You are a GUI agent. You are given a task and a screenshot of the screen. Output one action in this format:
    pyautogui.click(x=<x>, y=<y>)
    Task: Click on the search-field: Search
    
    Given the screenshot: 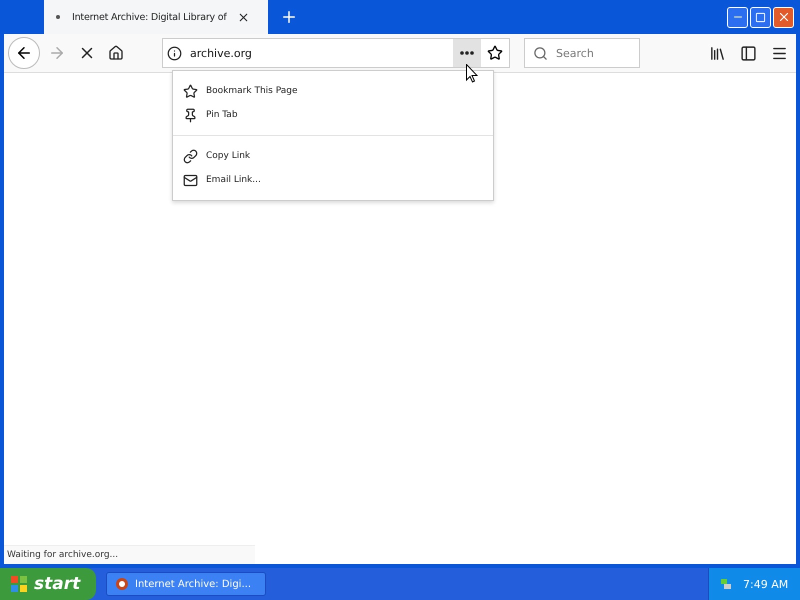 What is the action you would take?
    pyautogui.click(x=591, y=53)
    